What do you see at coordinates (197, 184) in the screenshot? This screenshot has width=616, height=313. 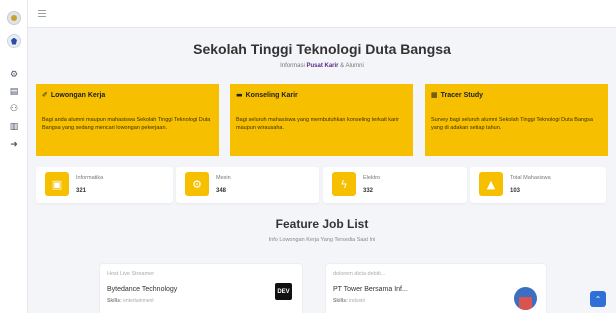 I see `gears-icon: ⚙` at bounding box center [197, 184].